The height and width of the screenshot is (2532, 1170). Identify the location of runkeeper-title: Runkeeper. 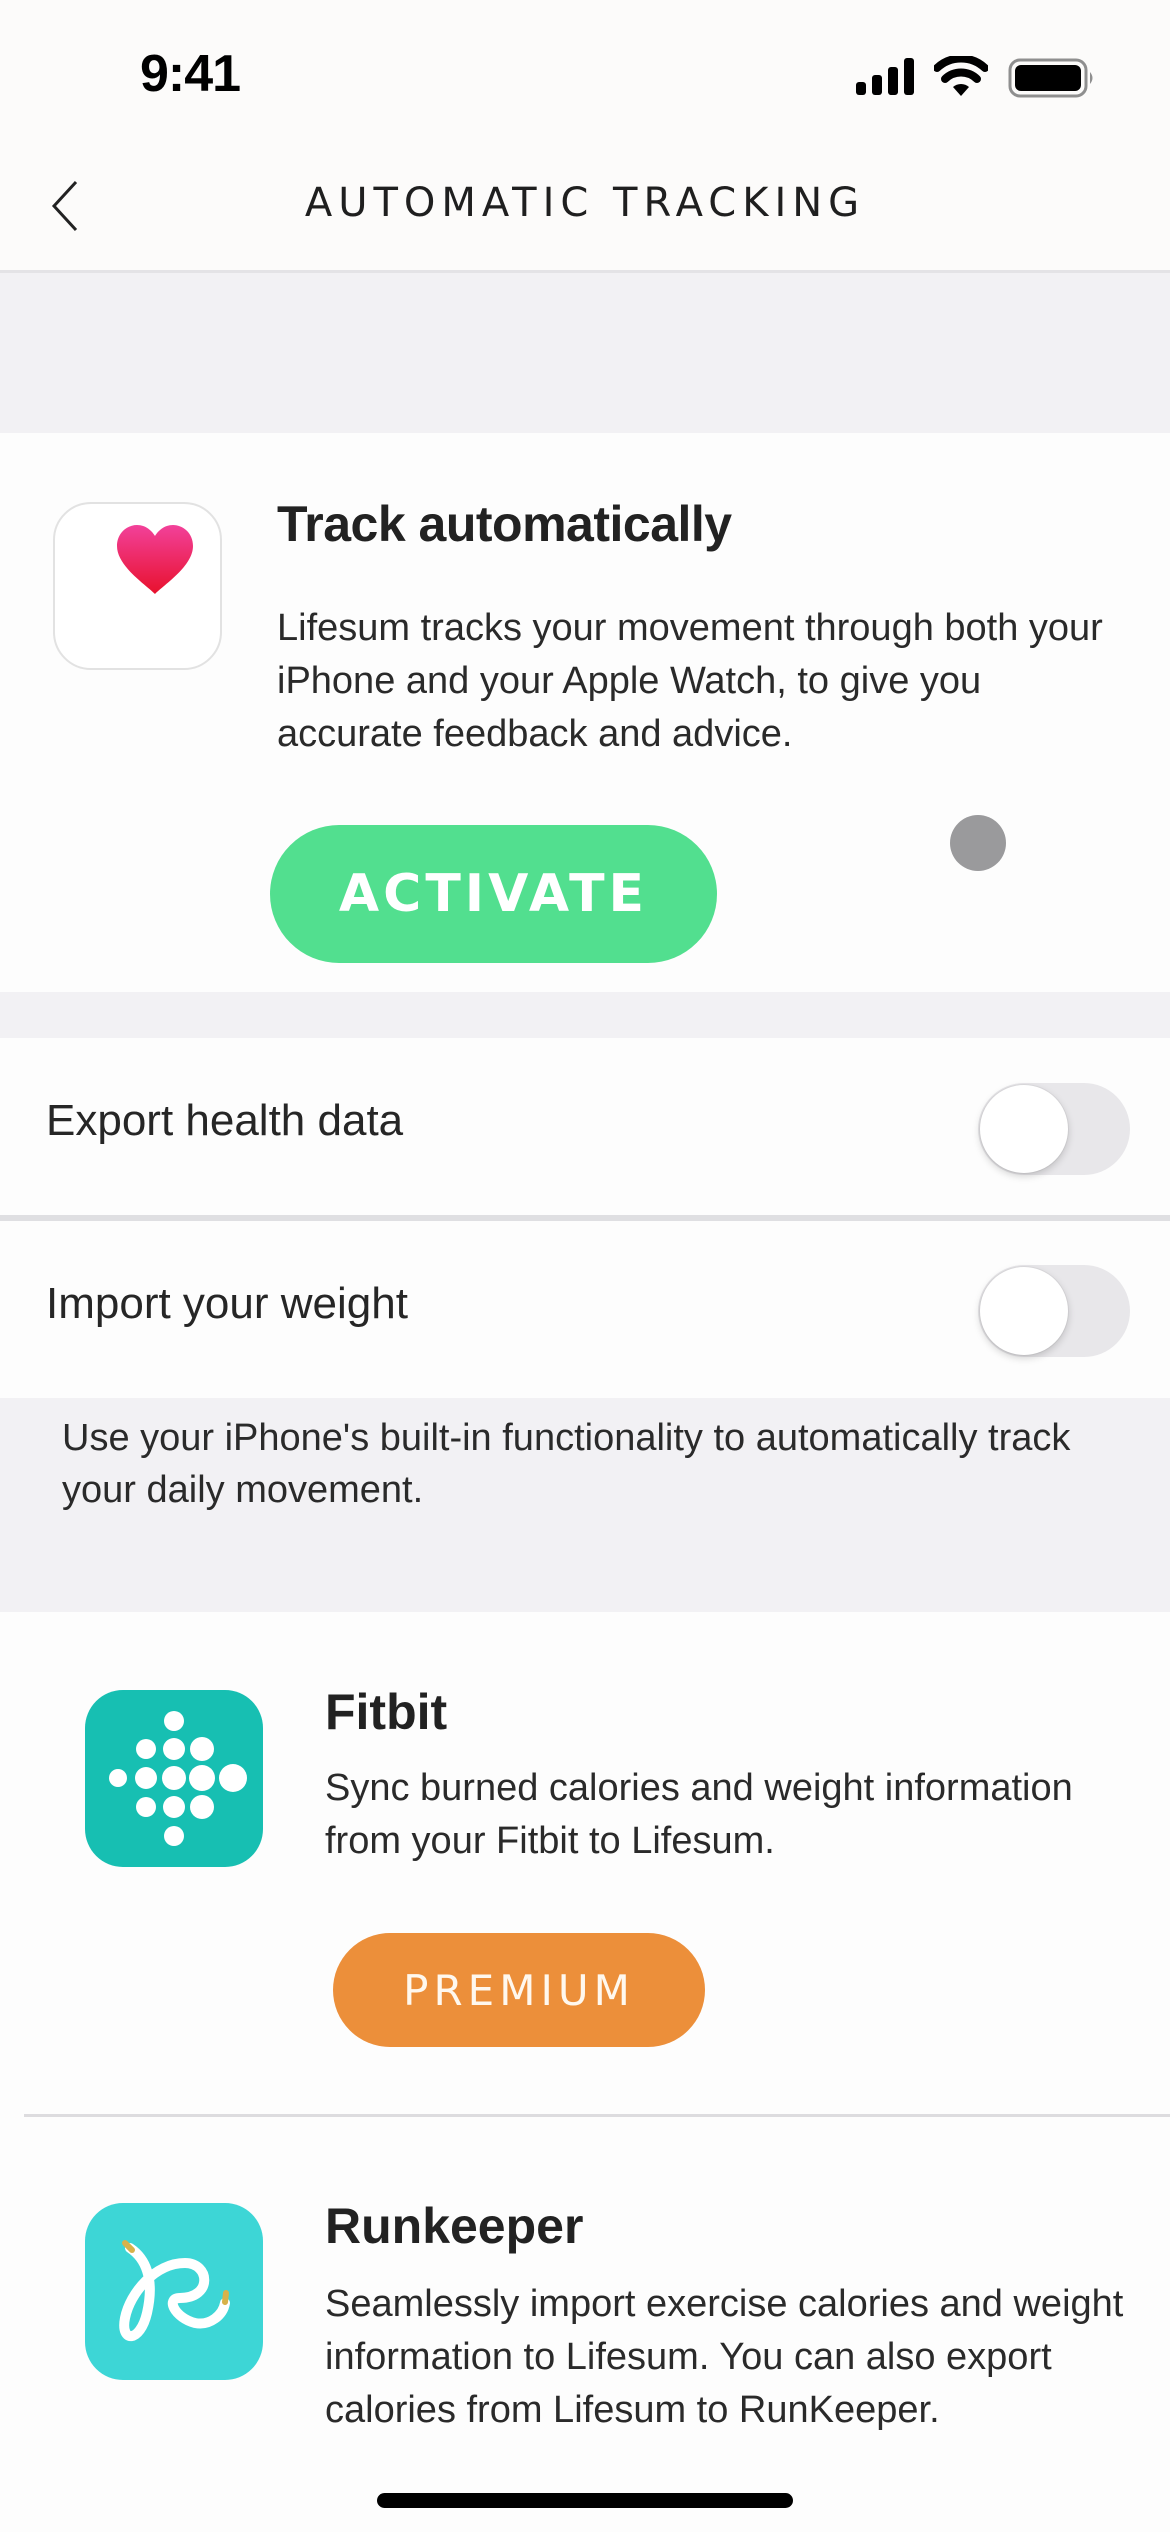
(454, 2226).